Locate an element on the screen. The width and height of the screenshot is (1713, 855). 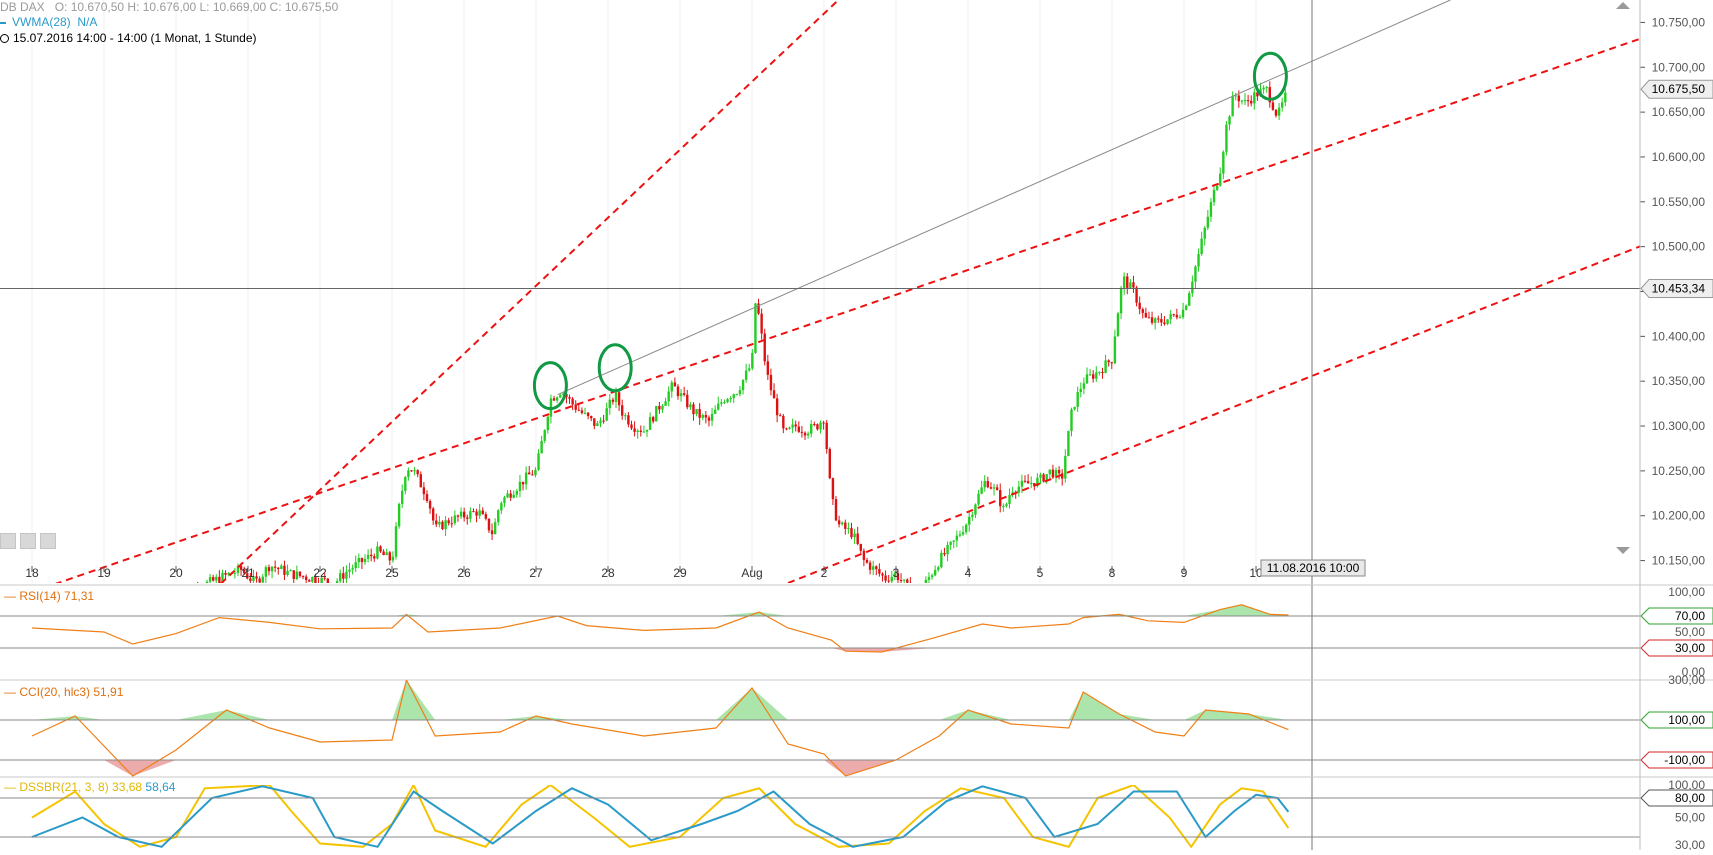
crosshair-price-label-text: 10.453,34 is located at coordinates (1679, 289).